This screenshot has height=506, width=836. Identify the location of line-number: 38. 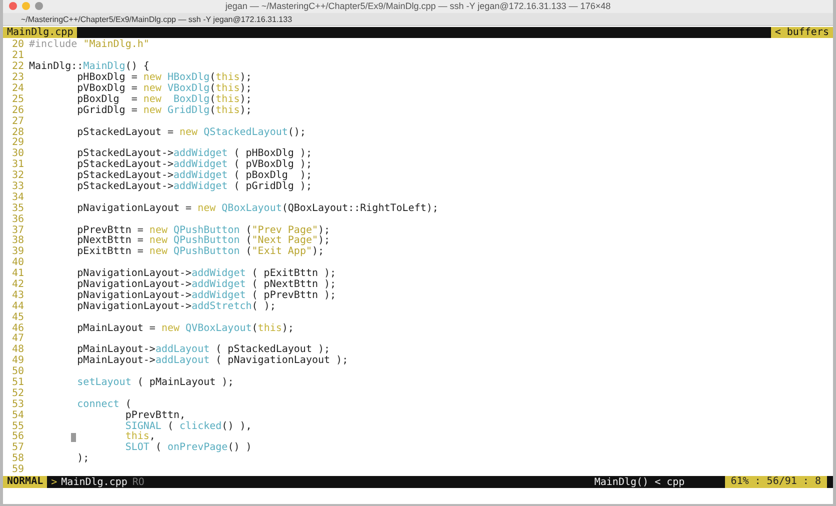
(17, 241).